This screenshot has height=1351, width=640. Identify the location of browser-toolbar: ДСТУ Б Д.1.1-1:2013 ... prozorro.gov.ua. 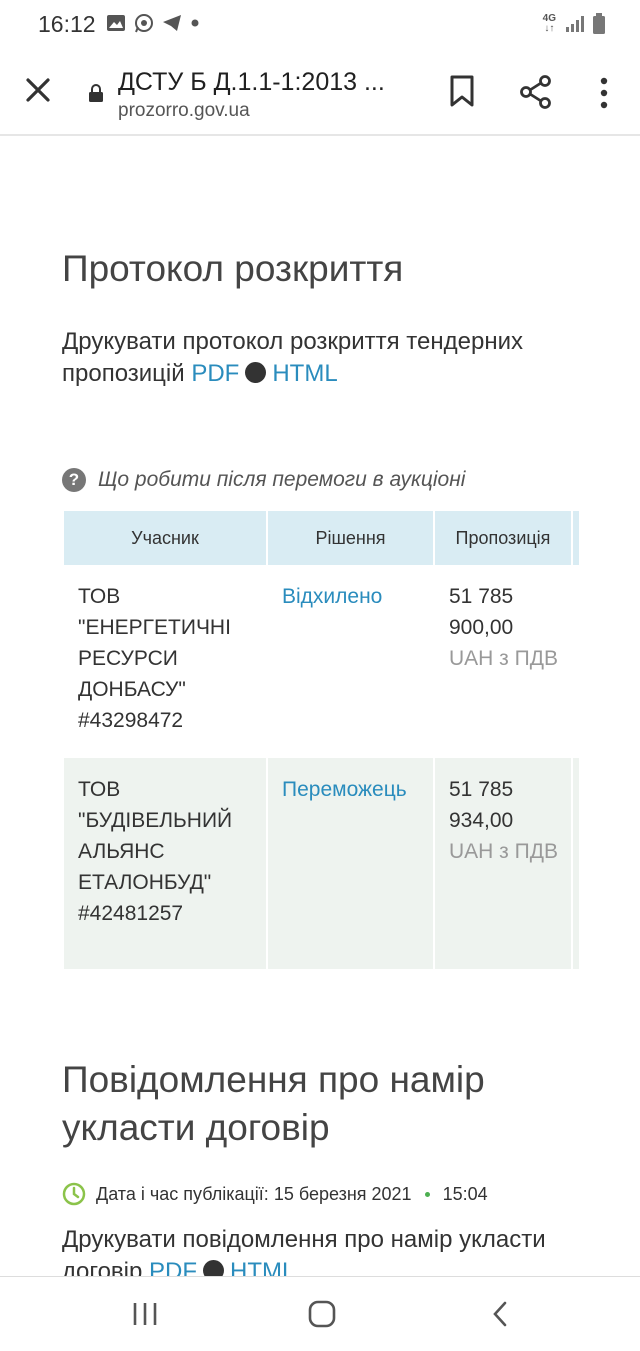
(320, 92).